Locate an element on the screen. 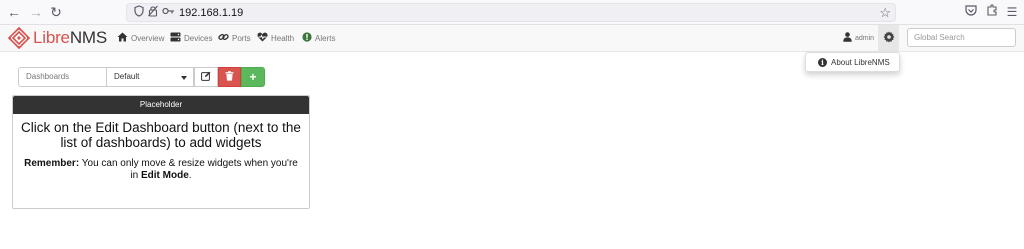 The height and width of the screenshot is (249, 1024). widget-note-mode: Edit Mode is located at coordinates (165, 175).